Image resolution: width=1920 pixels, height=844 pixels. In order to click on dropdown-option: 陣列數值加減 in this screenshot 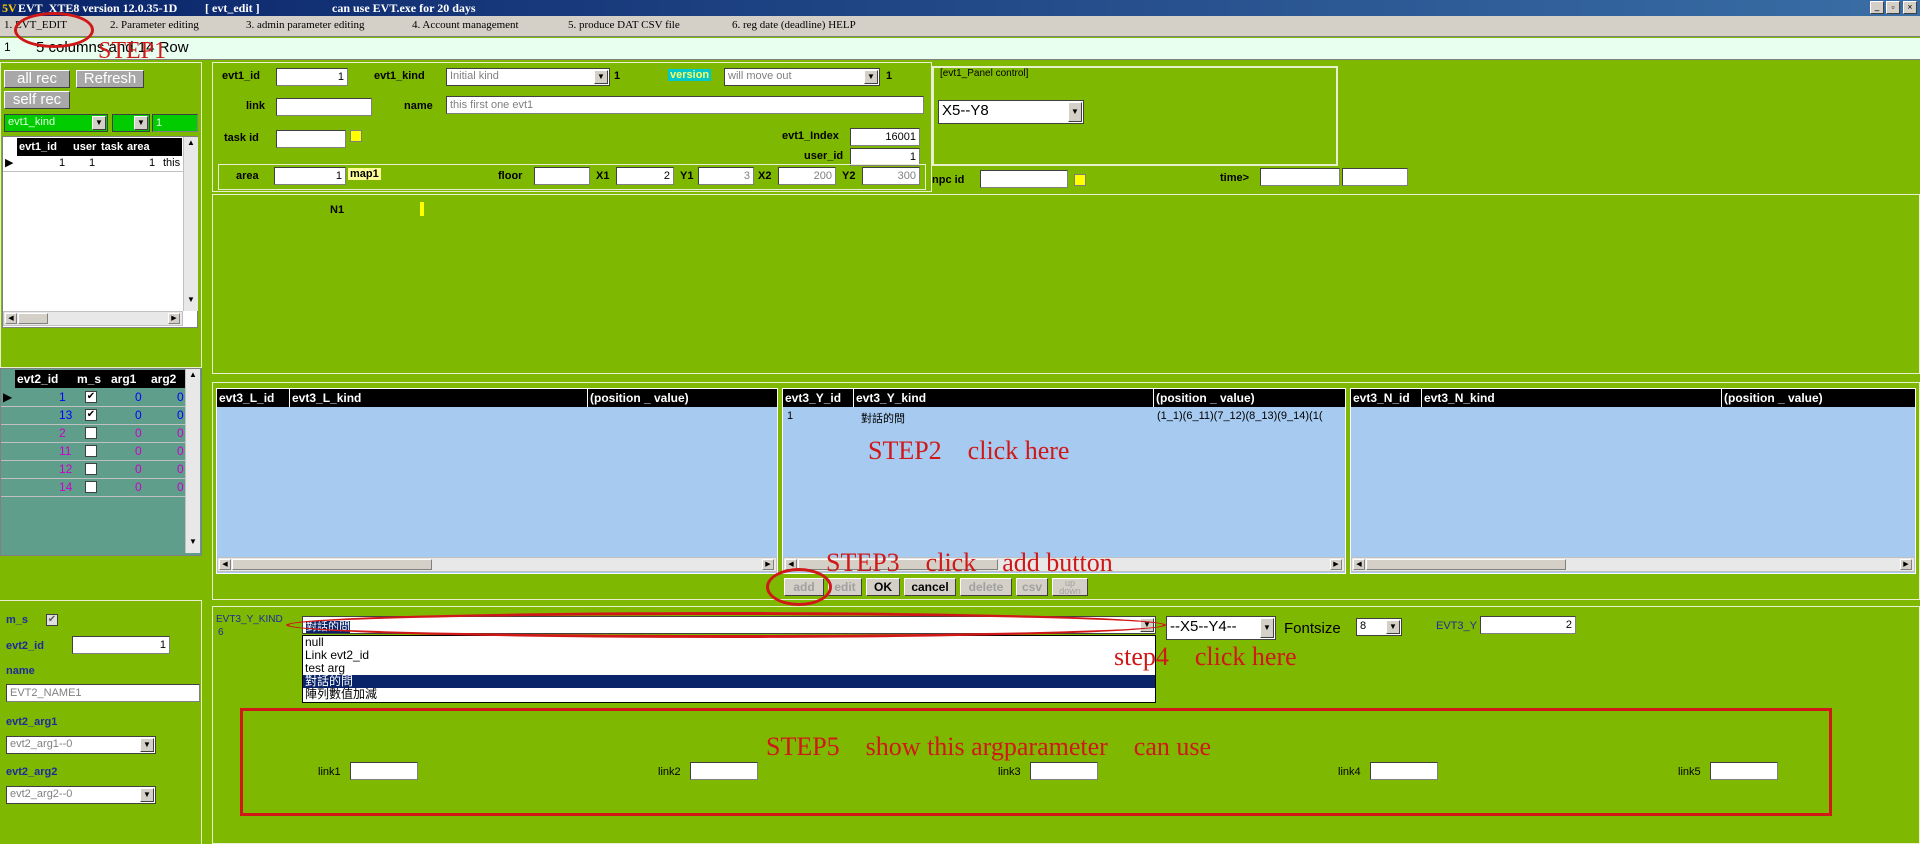, I will do `click(729, 694)`.